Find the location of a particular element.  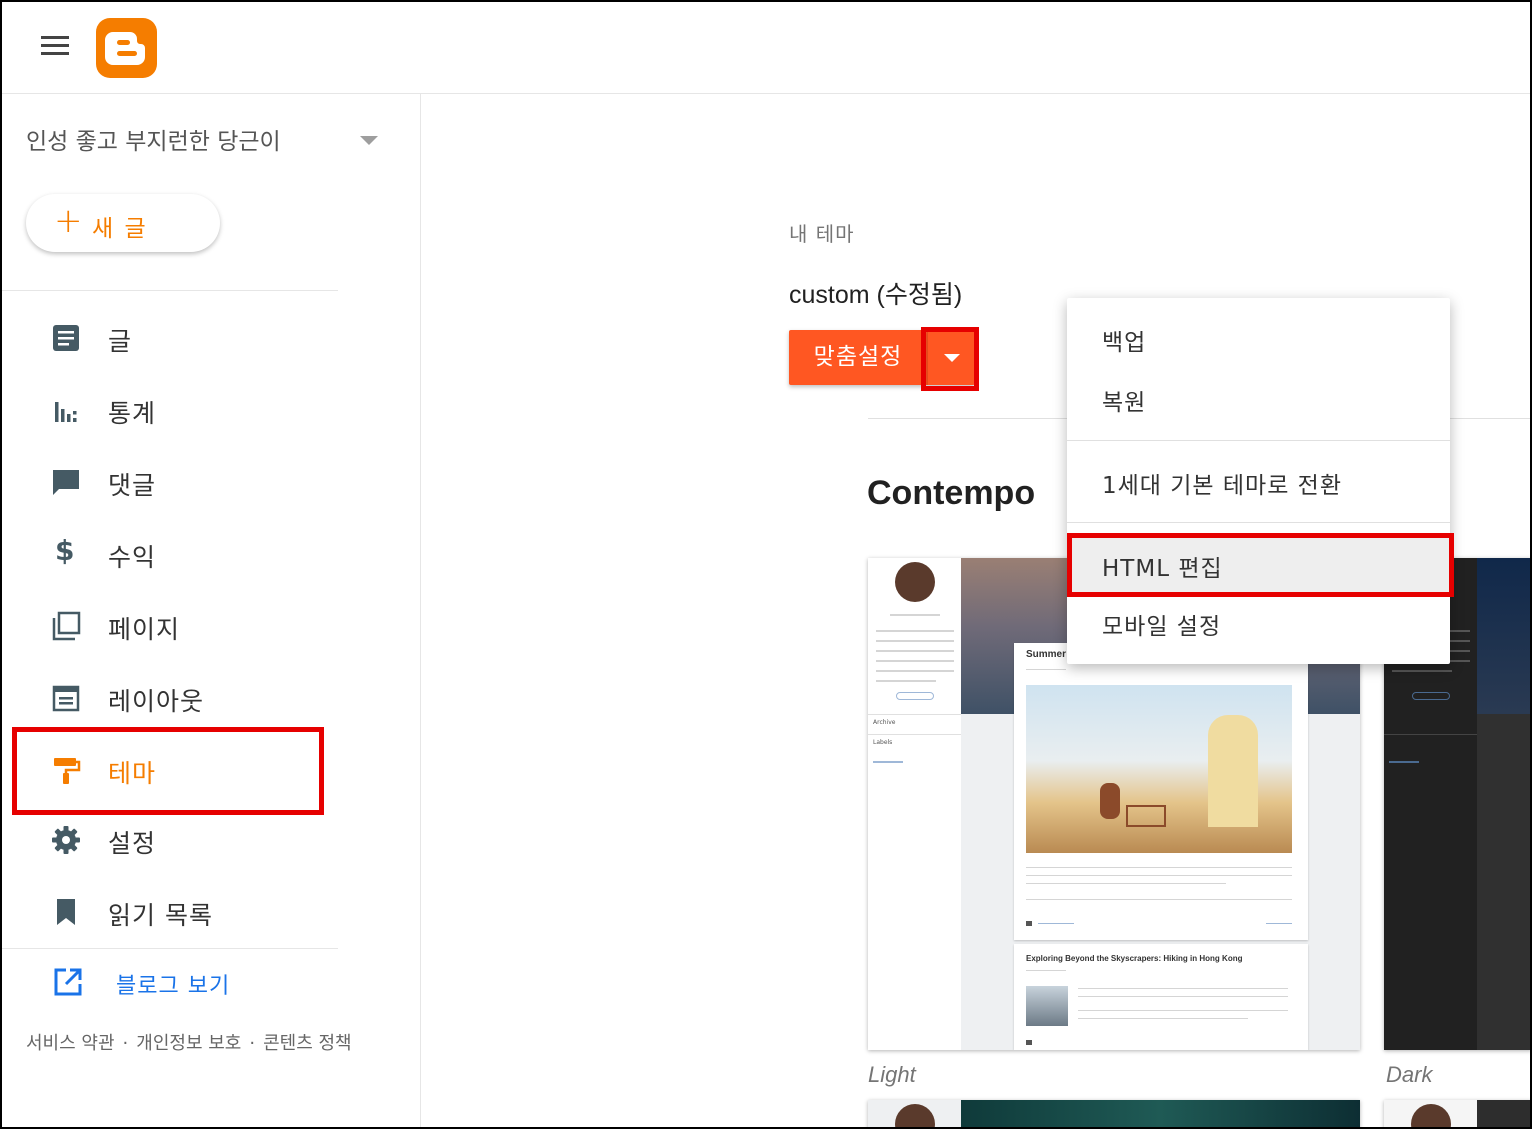

posts-icon is located at coordinates (66, 338).